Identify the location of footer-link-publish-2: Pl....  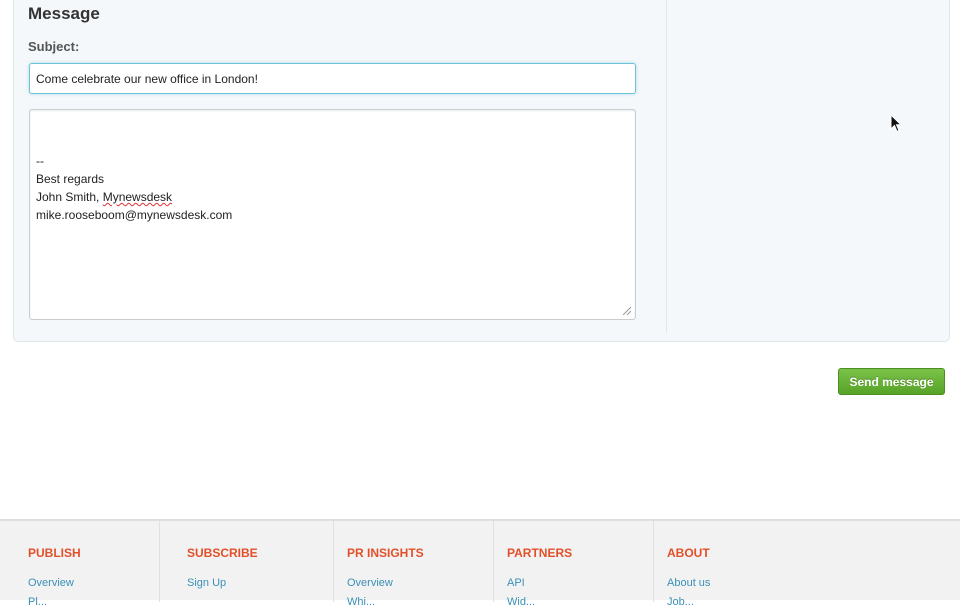
(37, 602).